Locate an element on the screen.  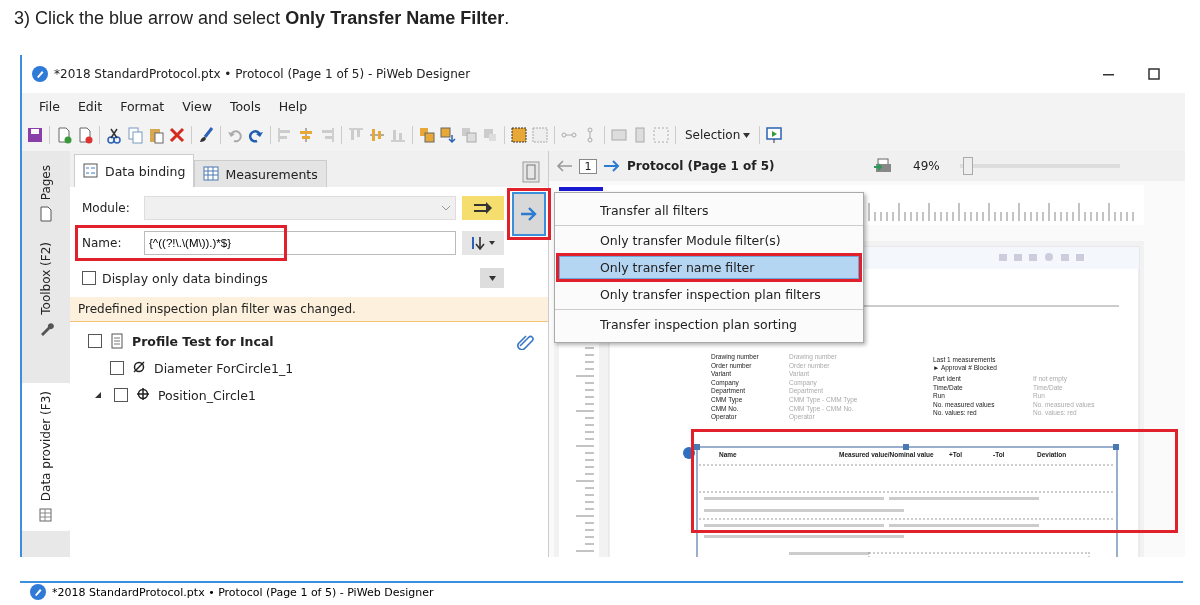
name-field: {^((?!\.\(M\)).)*$} is located at coordinates (300, 243).